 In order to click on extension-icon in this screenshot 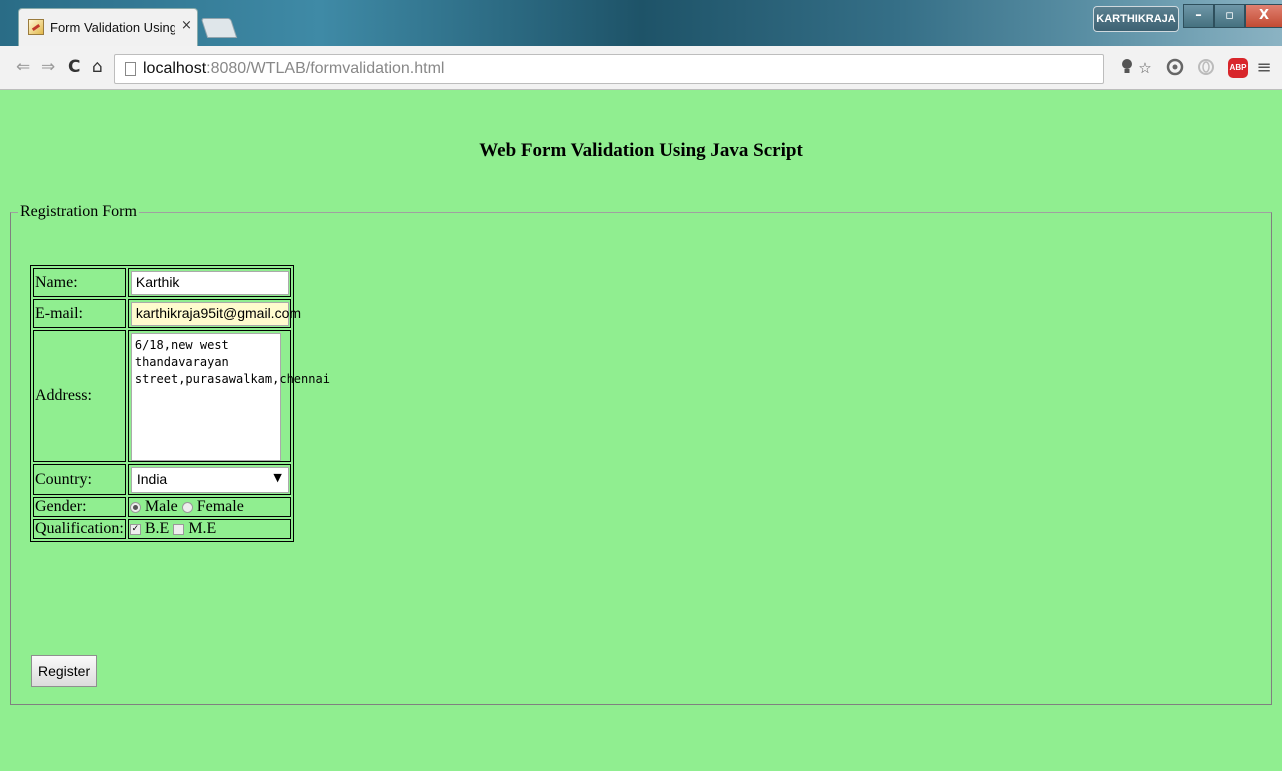, I will do `click(1175, 68)`.